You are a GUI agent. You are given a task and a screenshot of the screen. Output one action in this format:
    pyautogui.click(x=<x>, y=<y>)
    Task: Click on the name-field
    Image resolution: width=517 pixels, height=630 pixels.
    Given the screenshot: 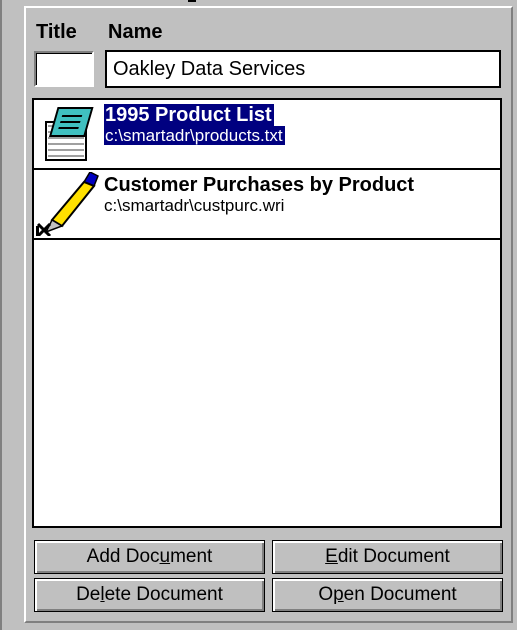 What is the action you would take?
    pyautogui.click(x=303, y=69)
    